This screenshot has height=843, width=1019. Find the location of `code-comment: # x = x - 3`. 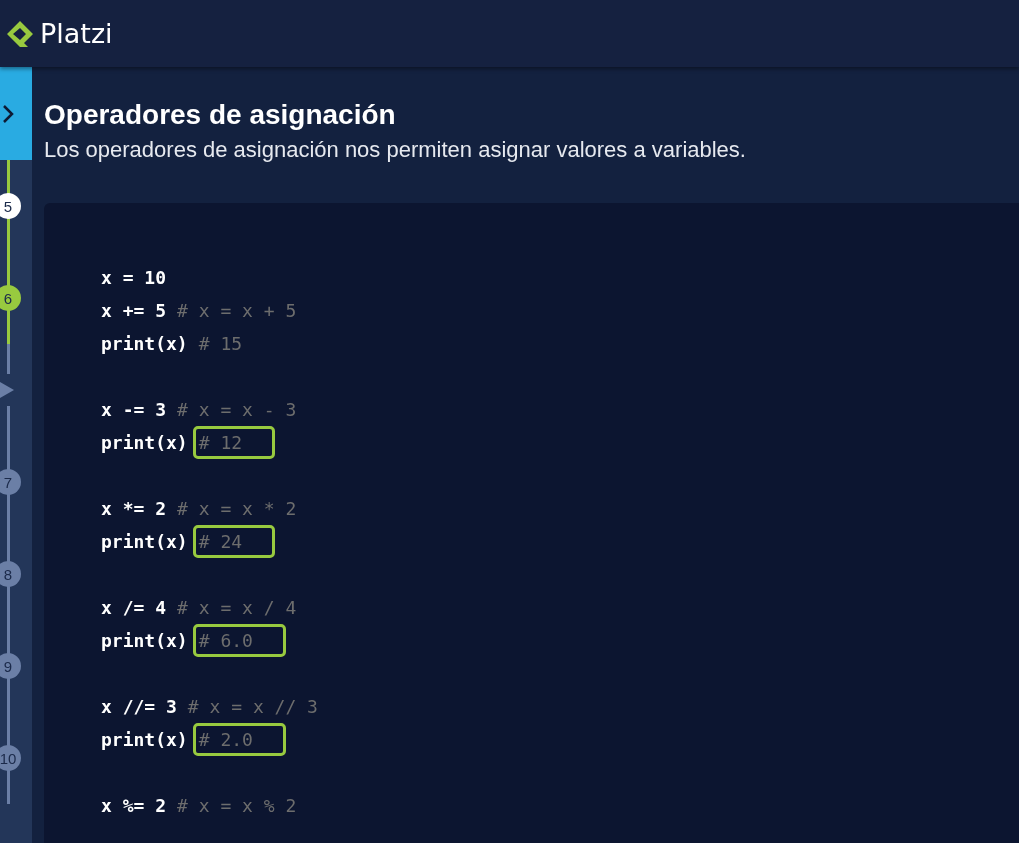

code-comment: # x = x - 3 is located at coordinates (237, 409).